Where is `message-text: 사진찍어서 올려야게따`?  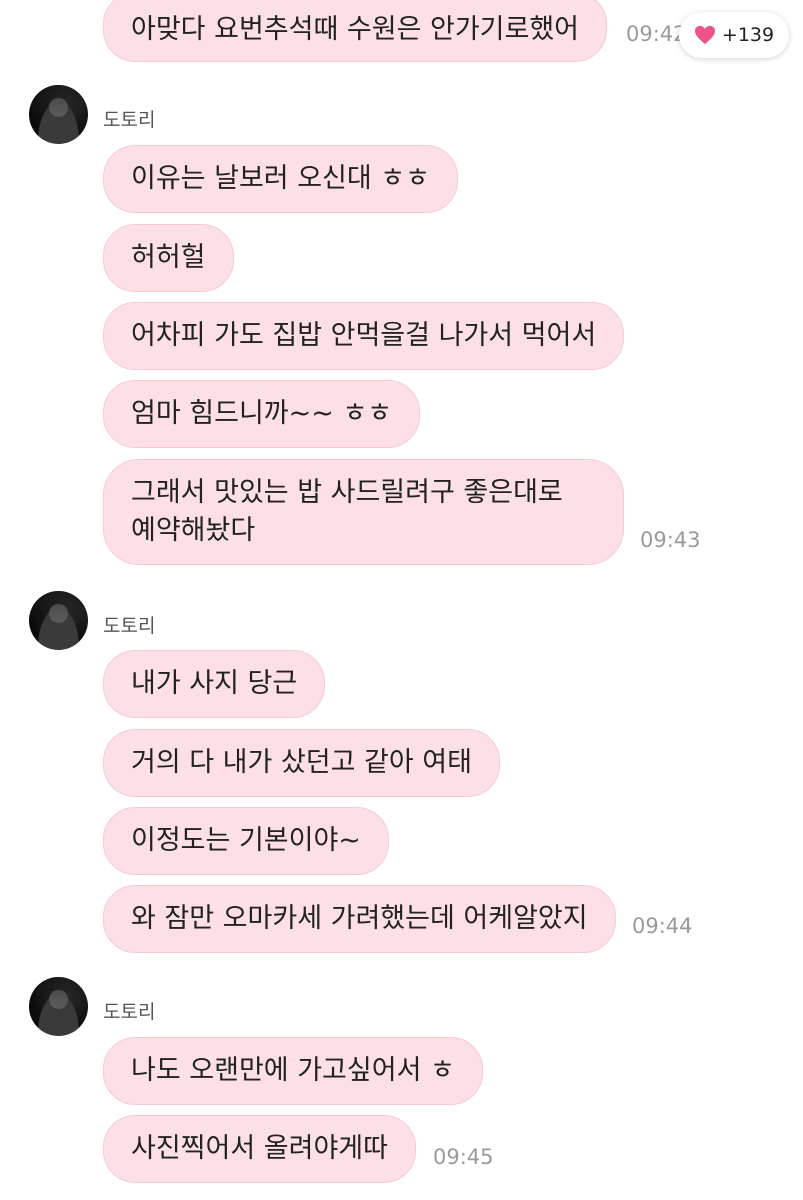
message-text: 사진찍어서 올려야게따 is located at coordinates (259, 1148).